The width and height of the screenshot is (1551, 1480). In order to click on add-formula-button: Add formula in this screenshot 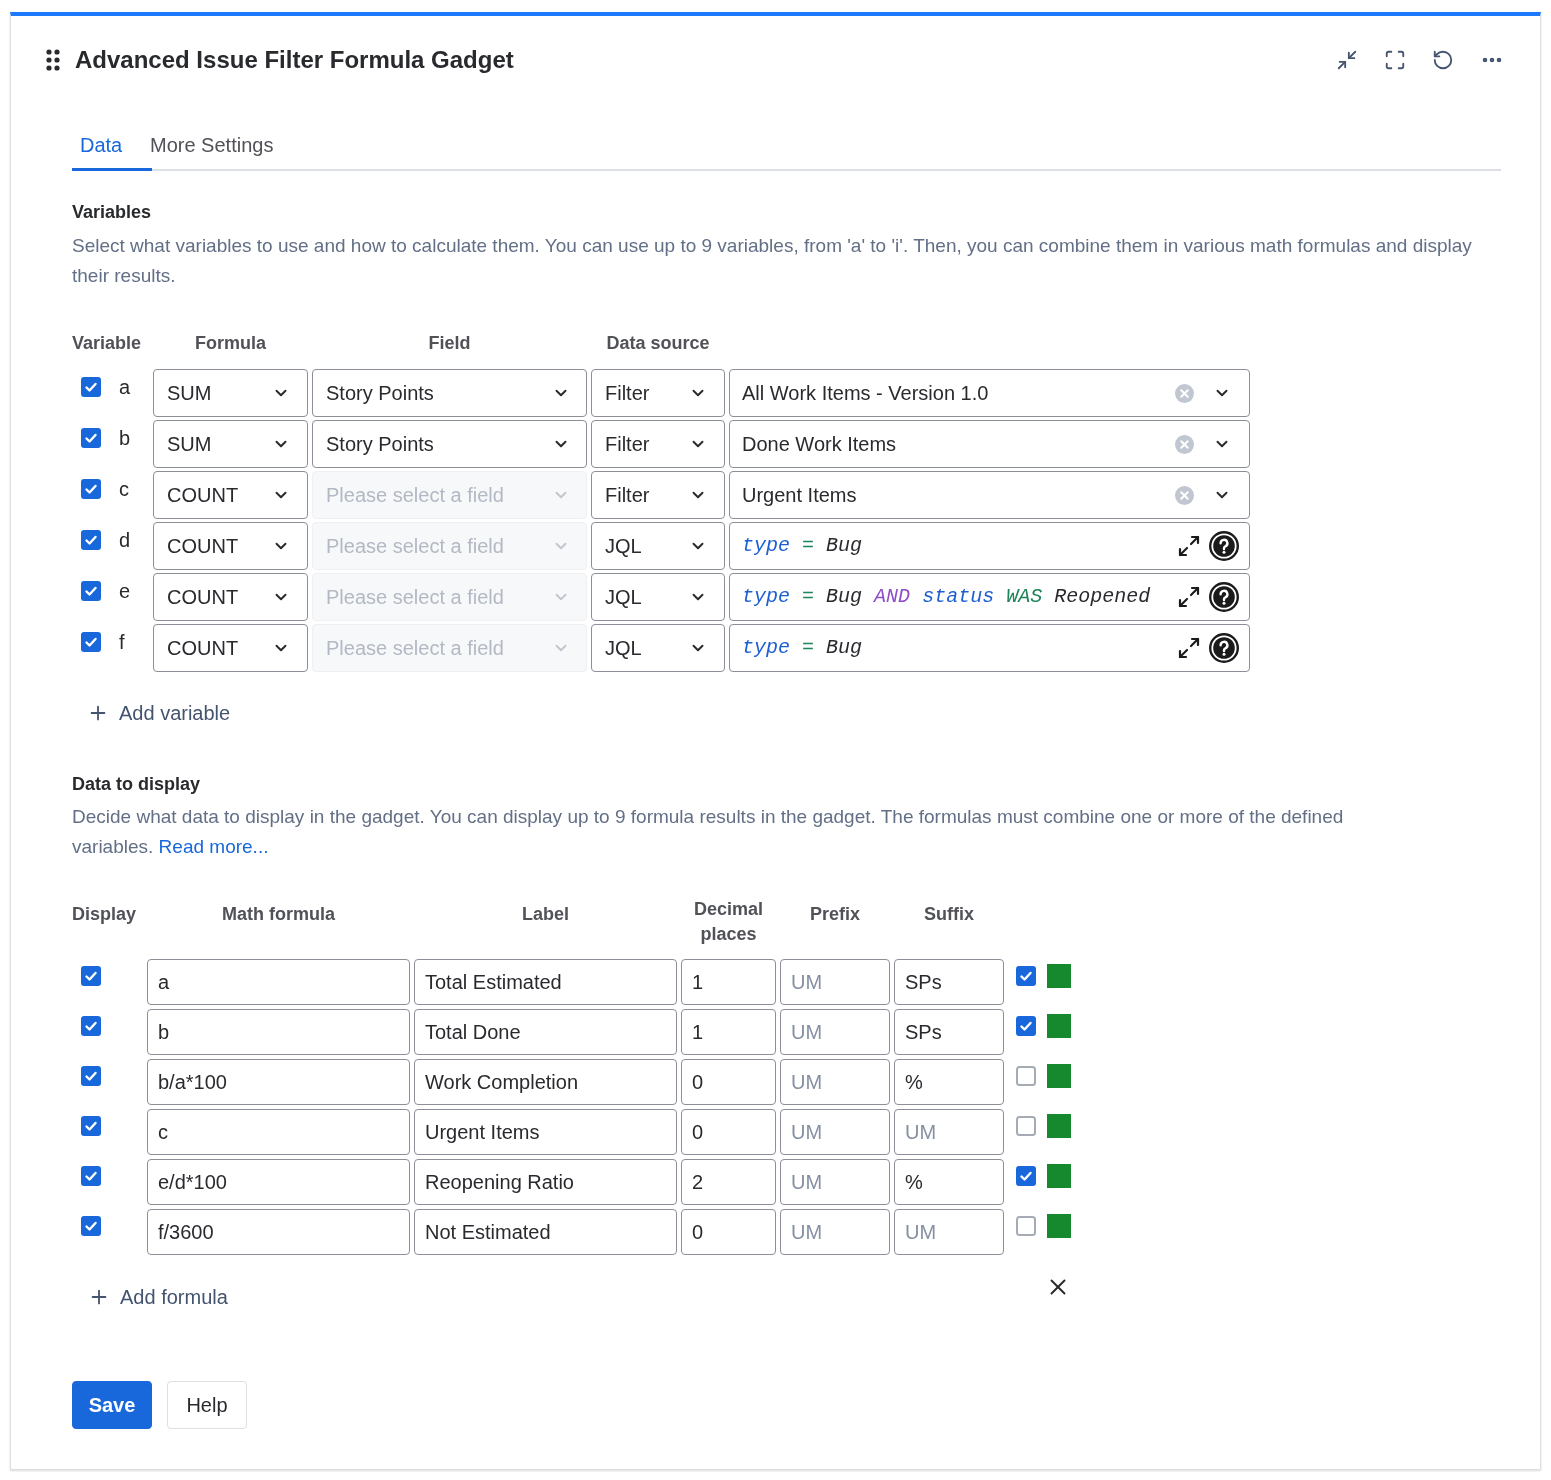, I will do `click(158, 1297)`.